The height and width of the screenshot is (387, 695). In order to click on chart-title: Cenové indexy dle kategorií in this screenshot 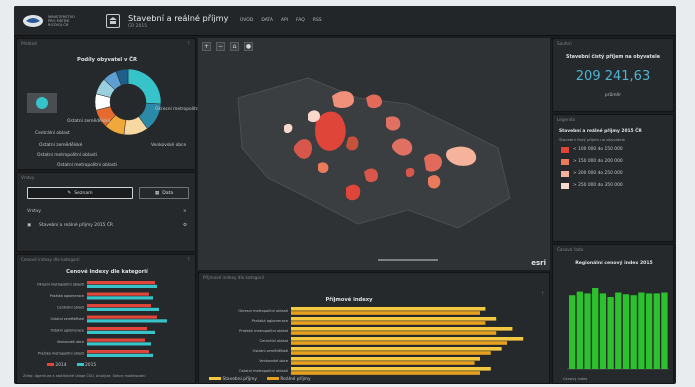, I will do `click(107, 272)`.